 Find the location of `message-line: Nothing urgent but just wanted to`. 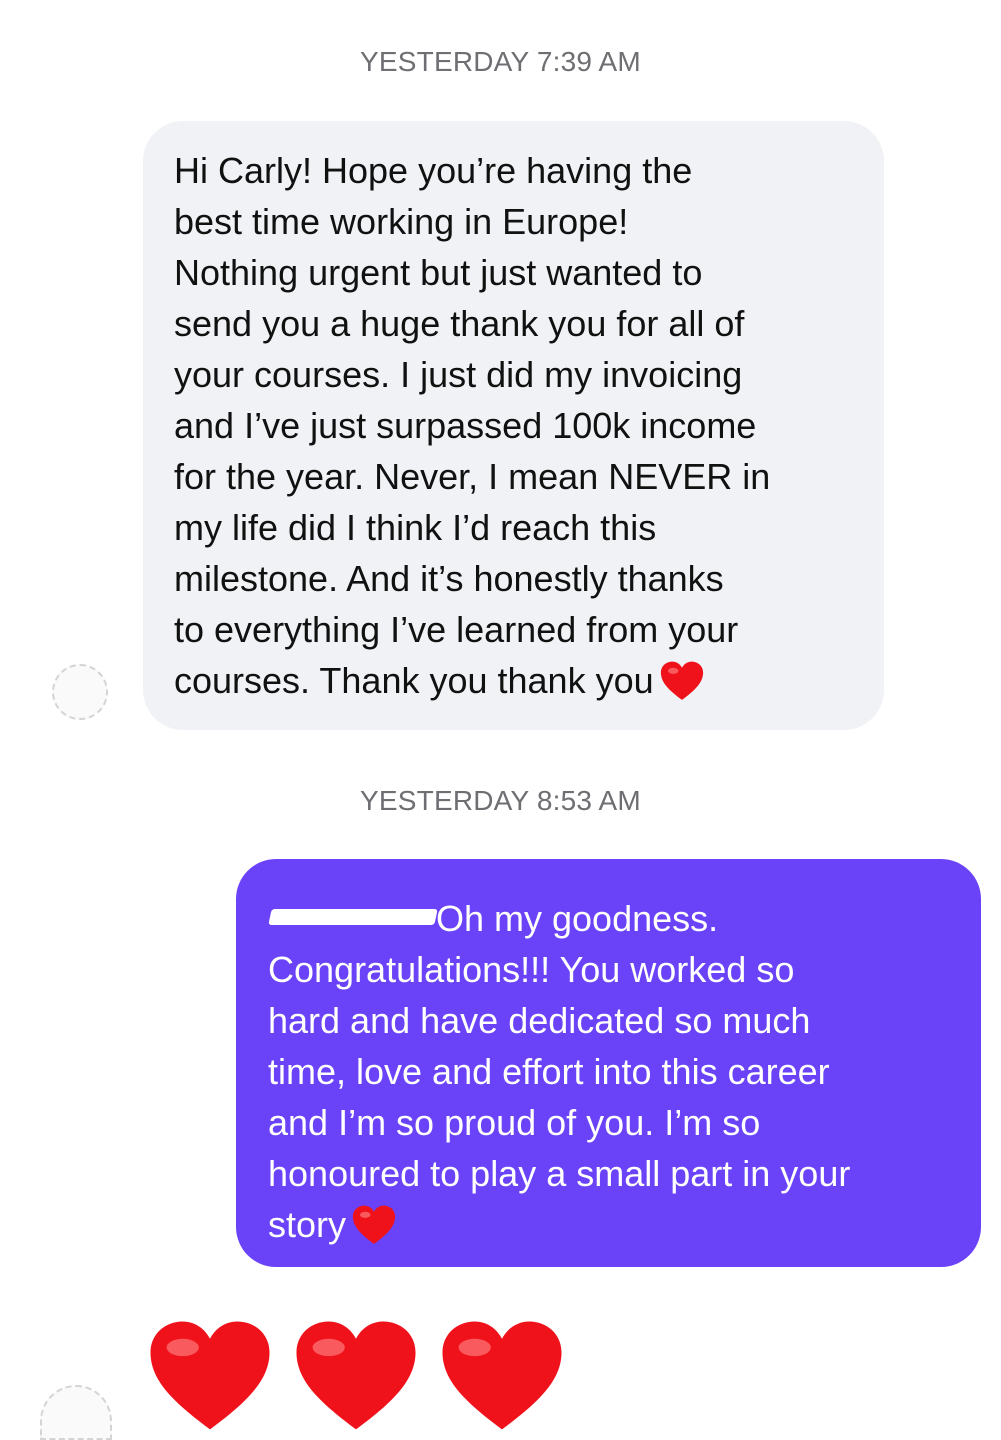

message-line: Nothing urgent but just wanted to is located at coordinates (438, 272).